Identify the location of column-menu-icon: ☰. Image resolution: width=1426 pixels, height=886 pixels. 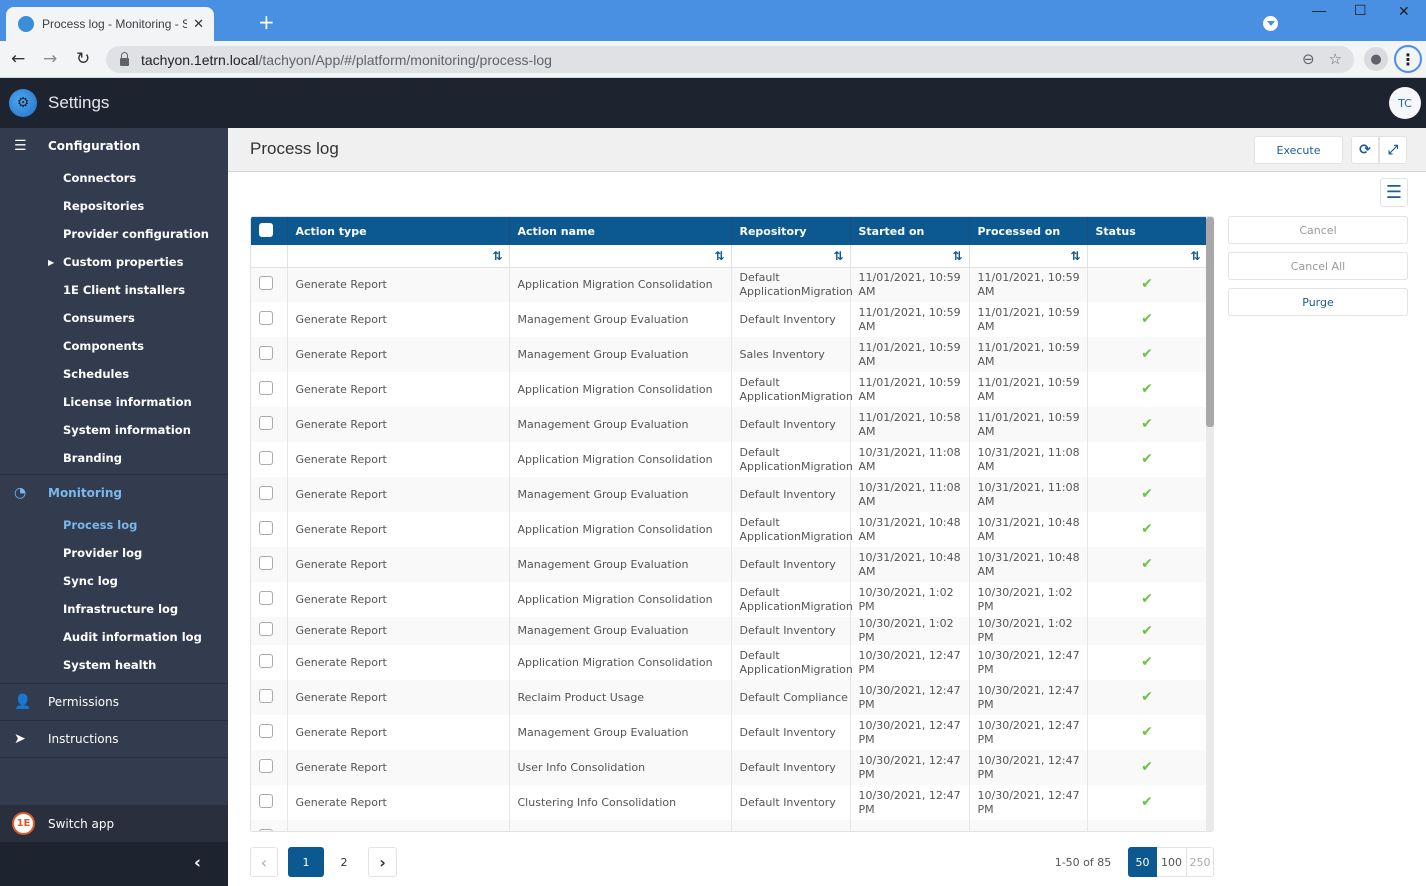
(1394, 192).